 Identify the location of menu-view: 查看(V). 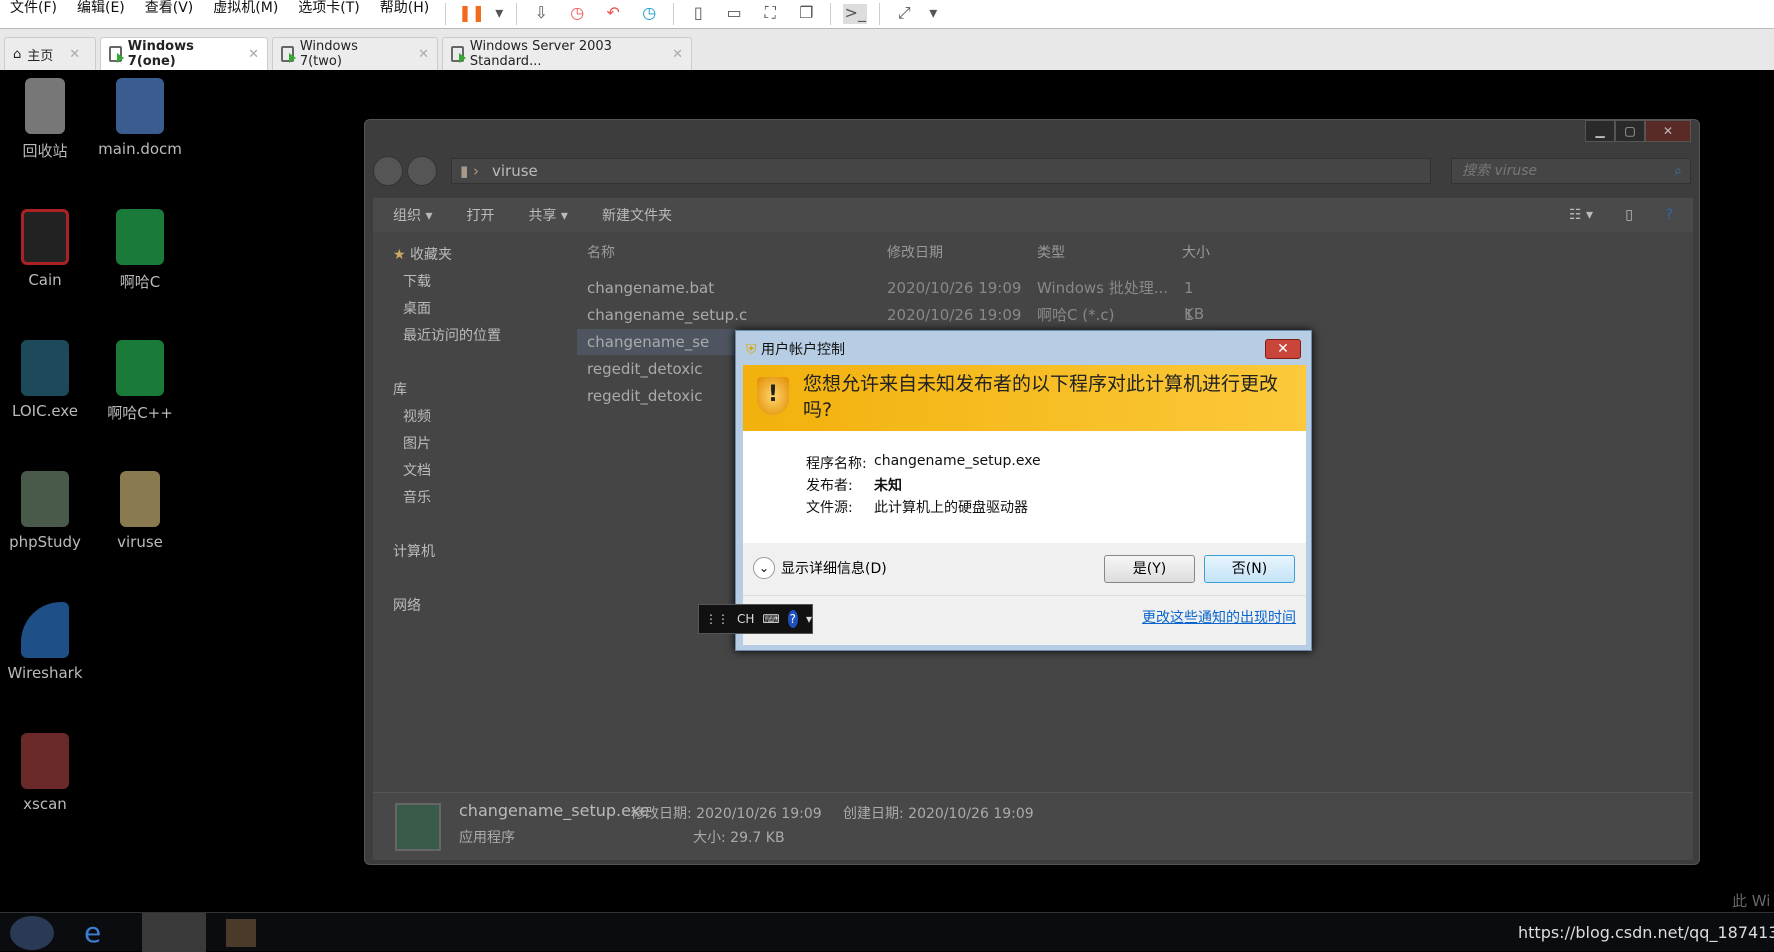
(169, 14).